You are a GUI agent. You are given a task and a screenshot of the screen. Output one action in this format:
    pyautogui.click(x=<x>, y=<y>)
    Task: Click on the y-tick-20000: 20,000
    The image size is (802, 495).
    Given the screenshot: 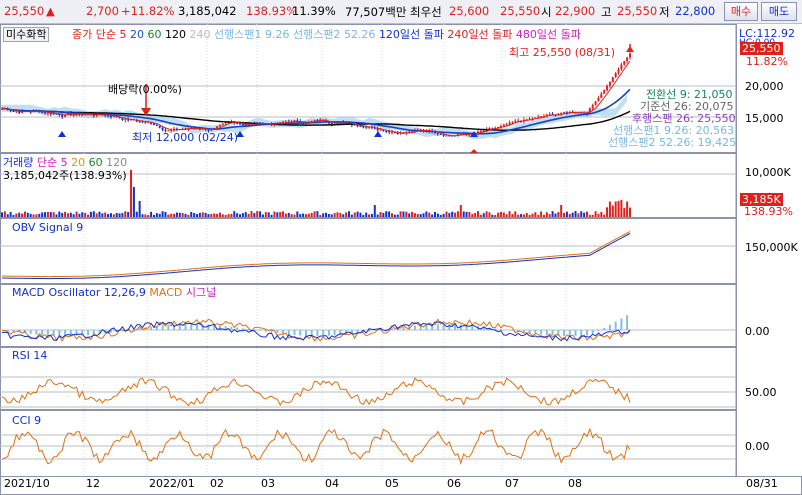 What is the action you would take?
    pyautogui.click(x=764, y=86)
    